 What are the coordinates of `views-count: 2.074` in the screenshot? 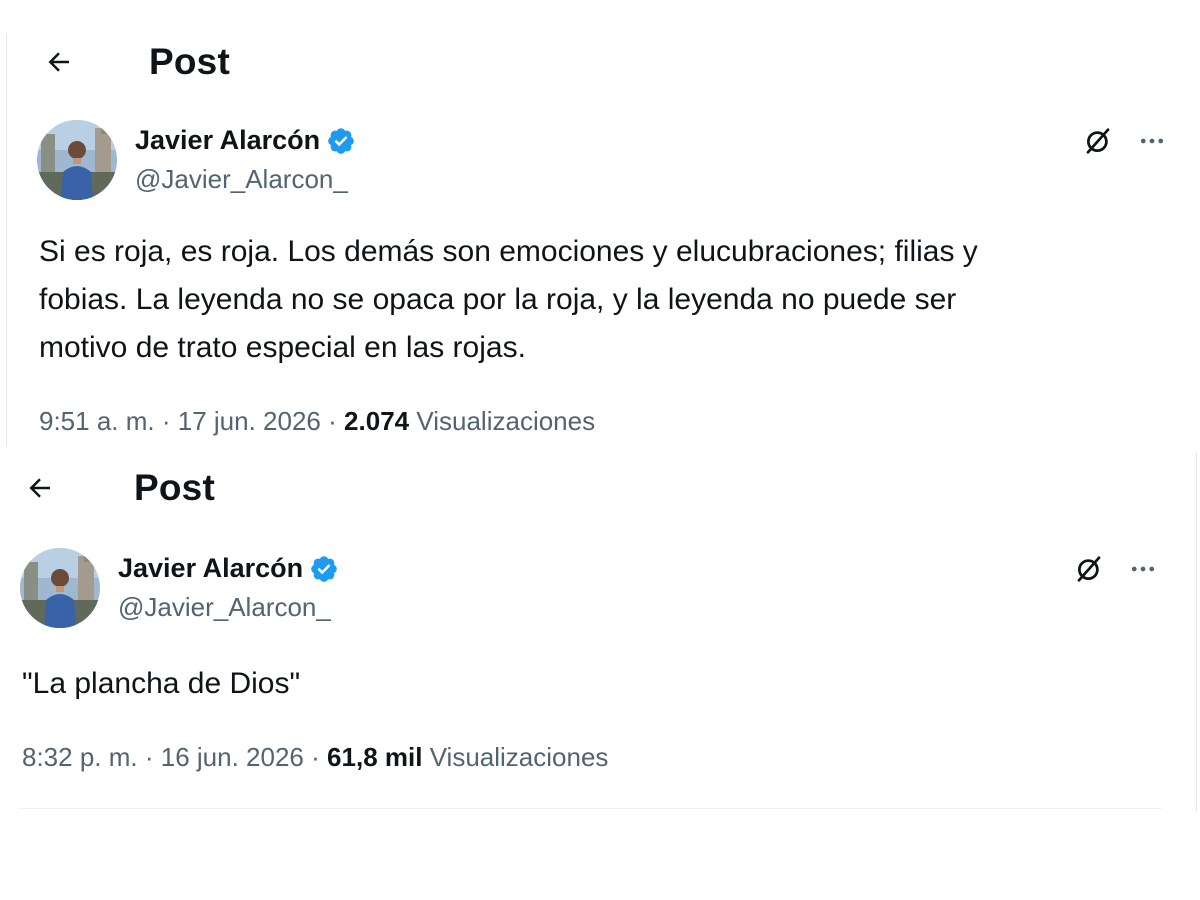 It's located at (377, 421).